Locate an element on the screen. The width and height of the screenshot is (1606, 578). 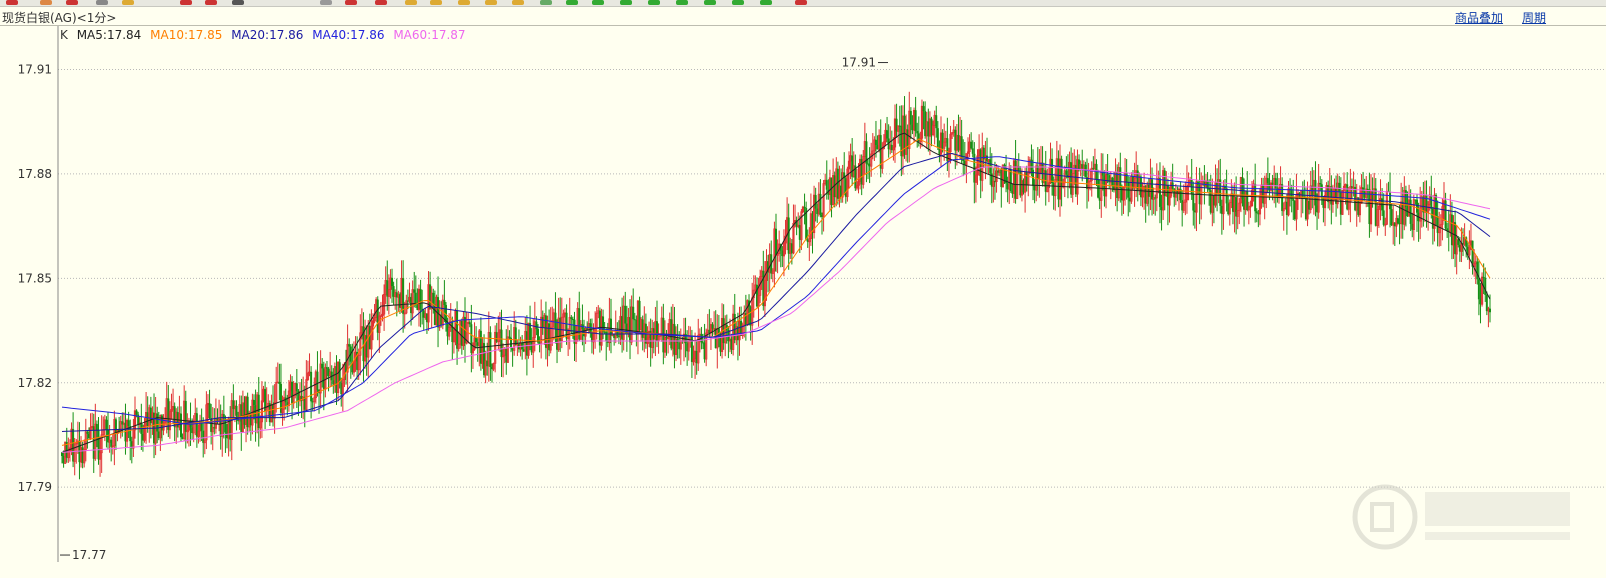
y-tick-label: 17.85 is located at coordinates (35, 278).